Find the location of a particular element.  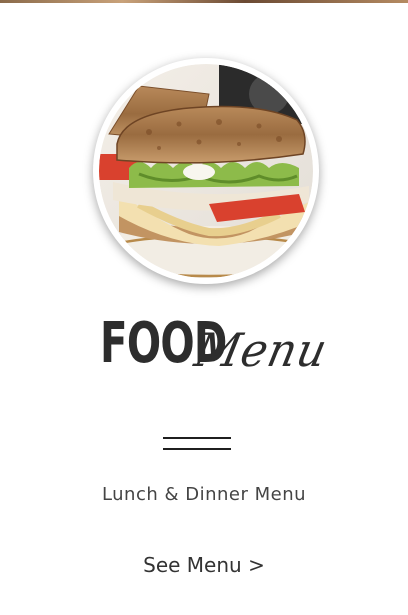

divider-line-top is located at coordinates (197, 438).